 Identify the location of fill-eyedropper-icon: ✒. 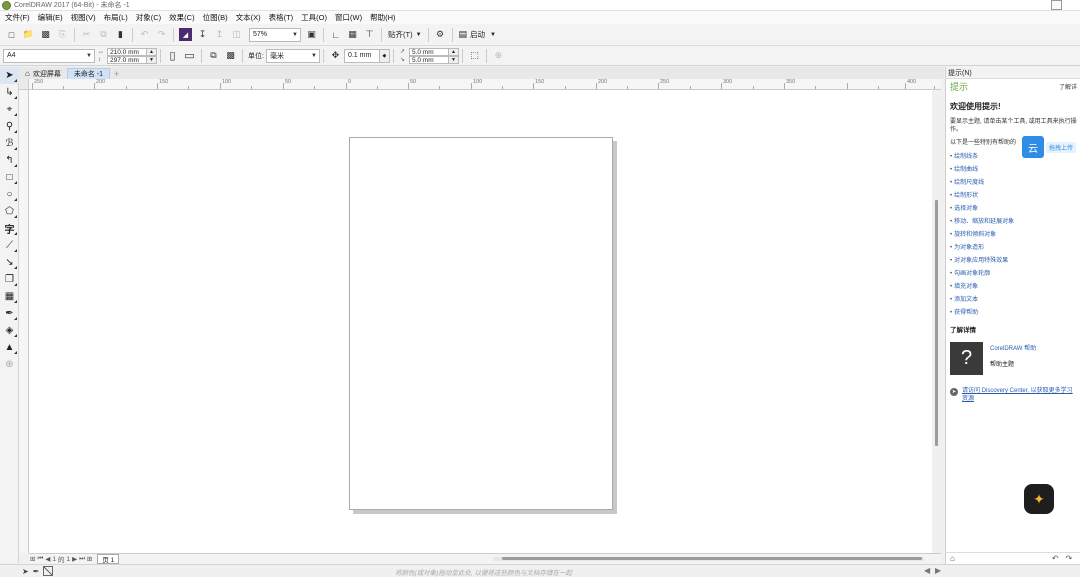
(36, 571).